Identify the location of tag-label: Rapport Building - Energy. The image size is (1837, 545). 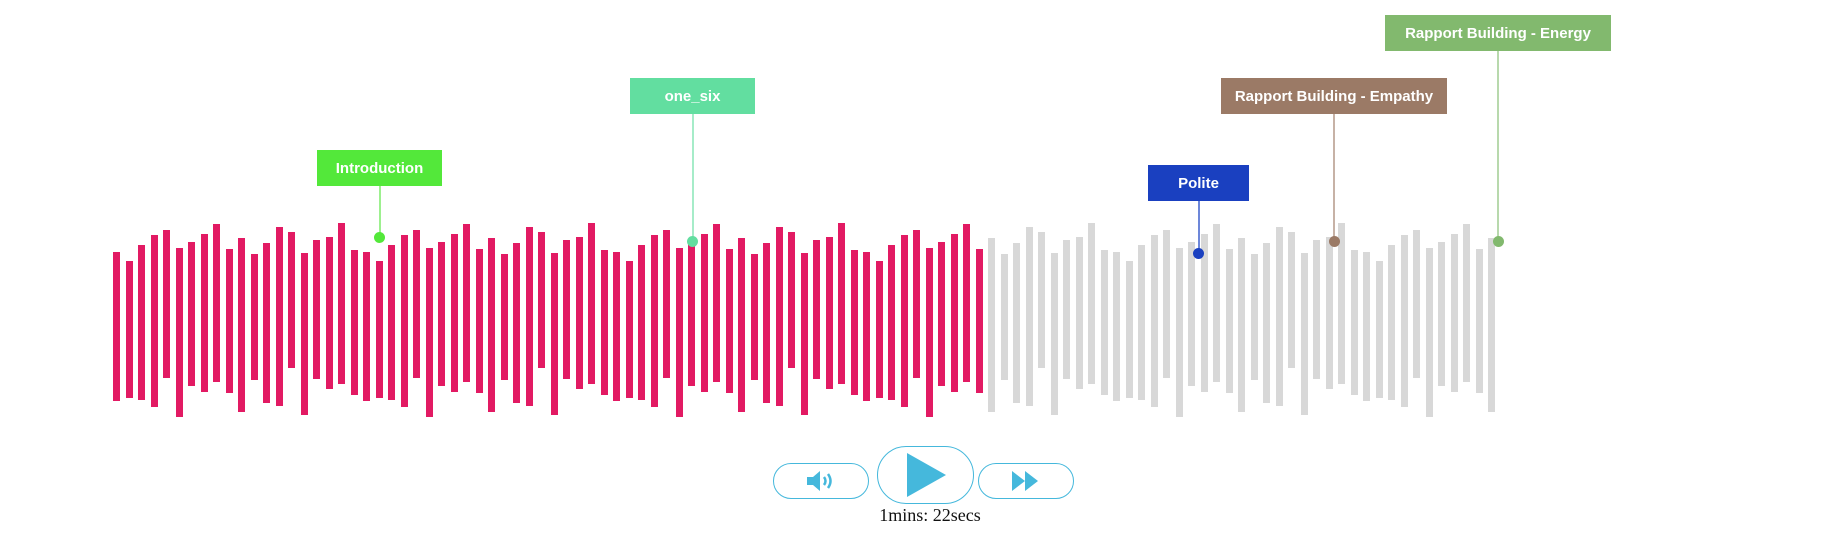
(1498, 33).